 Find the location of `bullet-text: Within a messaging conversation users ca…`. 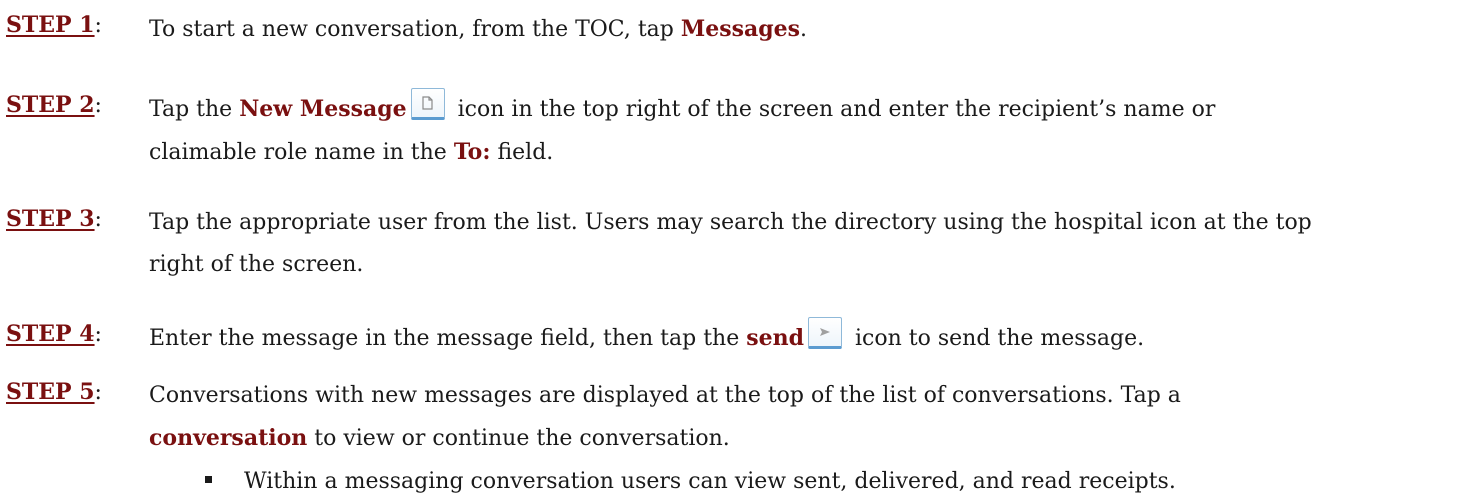

bullet-text: Within a messaging conversation users ca… is located at coordinates (710, 481).